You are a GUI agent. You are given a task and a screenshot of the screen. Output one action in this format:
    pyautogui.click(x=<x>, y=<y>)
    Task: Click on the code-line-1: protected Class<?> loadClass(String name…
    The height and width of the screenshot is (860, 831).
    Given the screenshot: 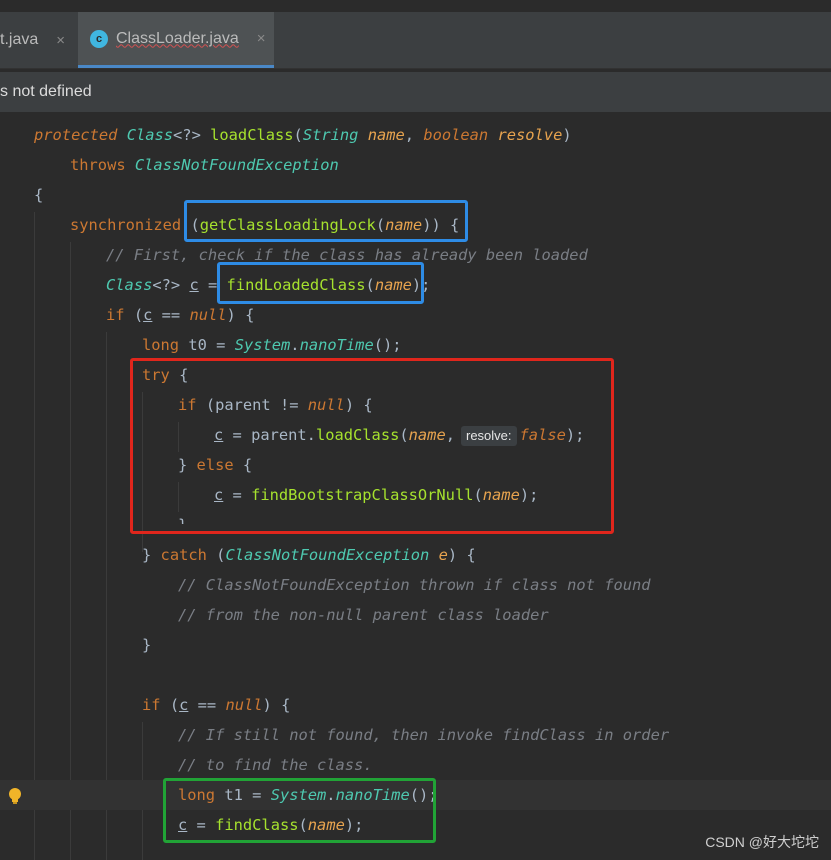 What is the action you would take?
    pyautogui.click(x=303, y=135)
    